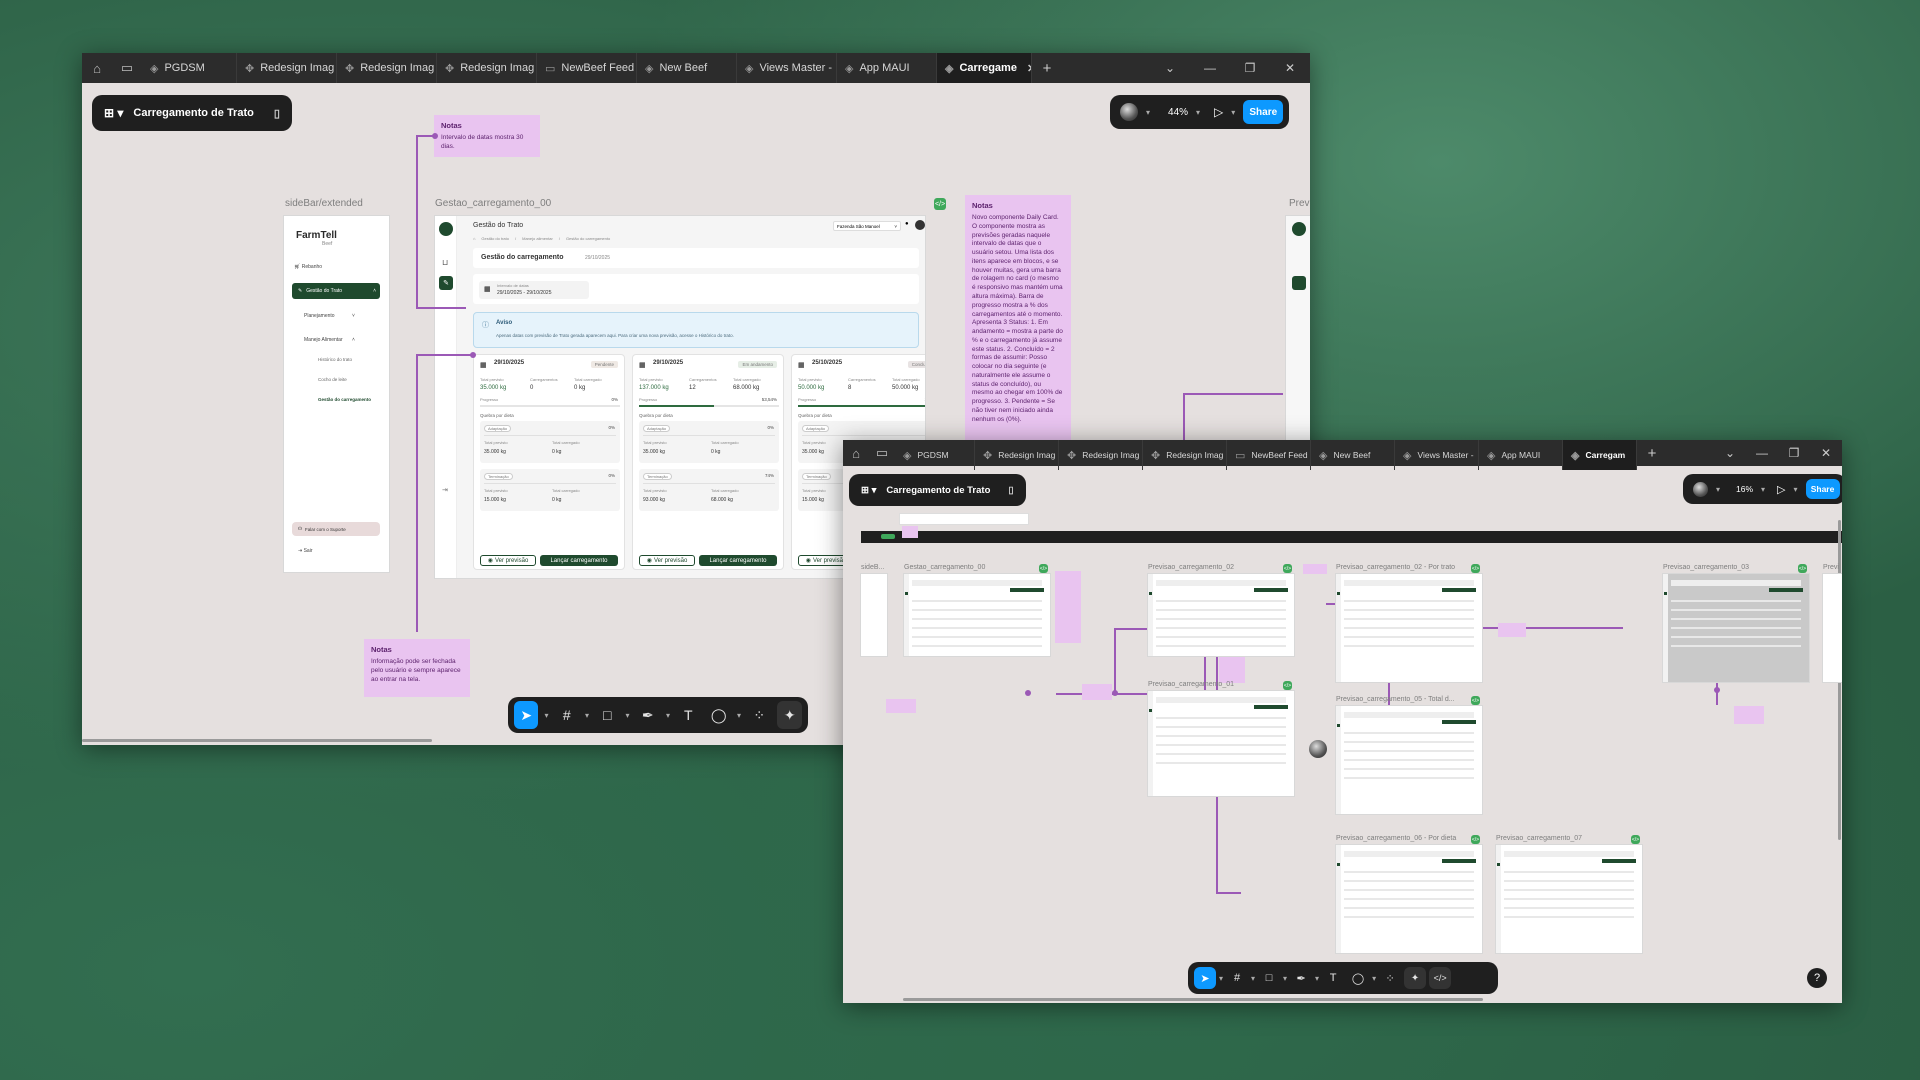 This screenshot has height=1080, width=1920. What do you see at coordinates (944, 567) in the screenshot?
I see `frame-label: Gestao_carregamento_00` at bounding box center [944, 567].